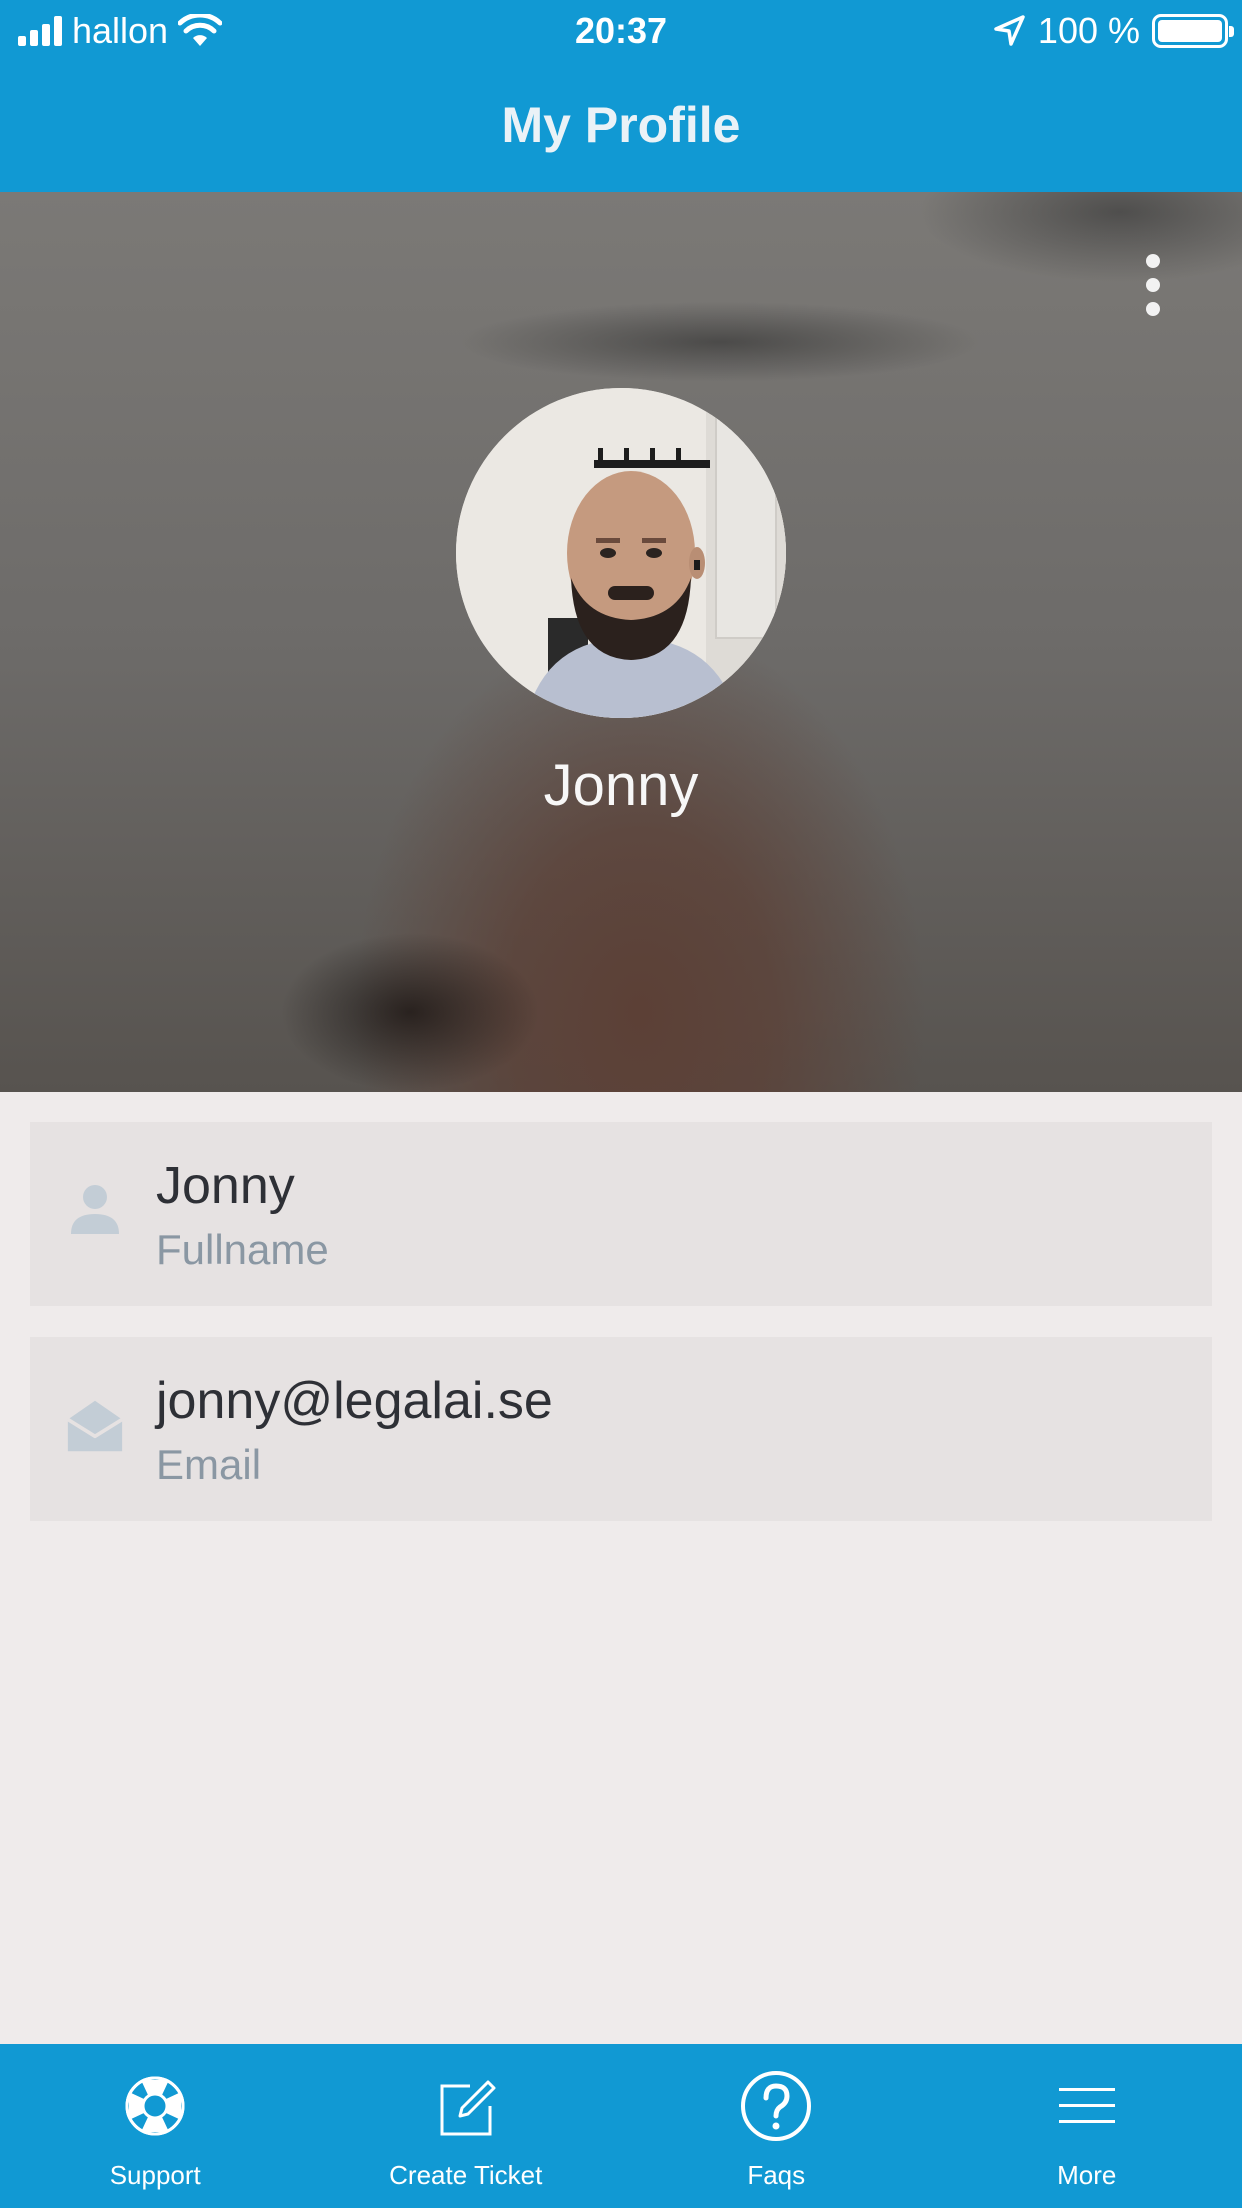  Describe the element at coordinates (1193, 31) in the screenshot. I see `battery-icon` at that location.